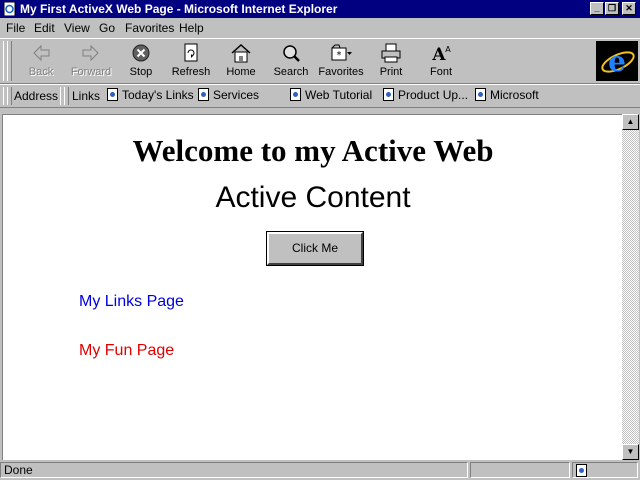 This screenshot has width=640, height=480. Describe the element at coordinates (241, 53) in the screenshot. I see `home-icon` at that location.